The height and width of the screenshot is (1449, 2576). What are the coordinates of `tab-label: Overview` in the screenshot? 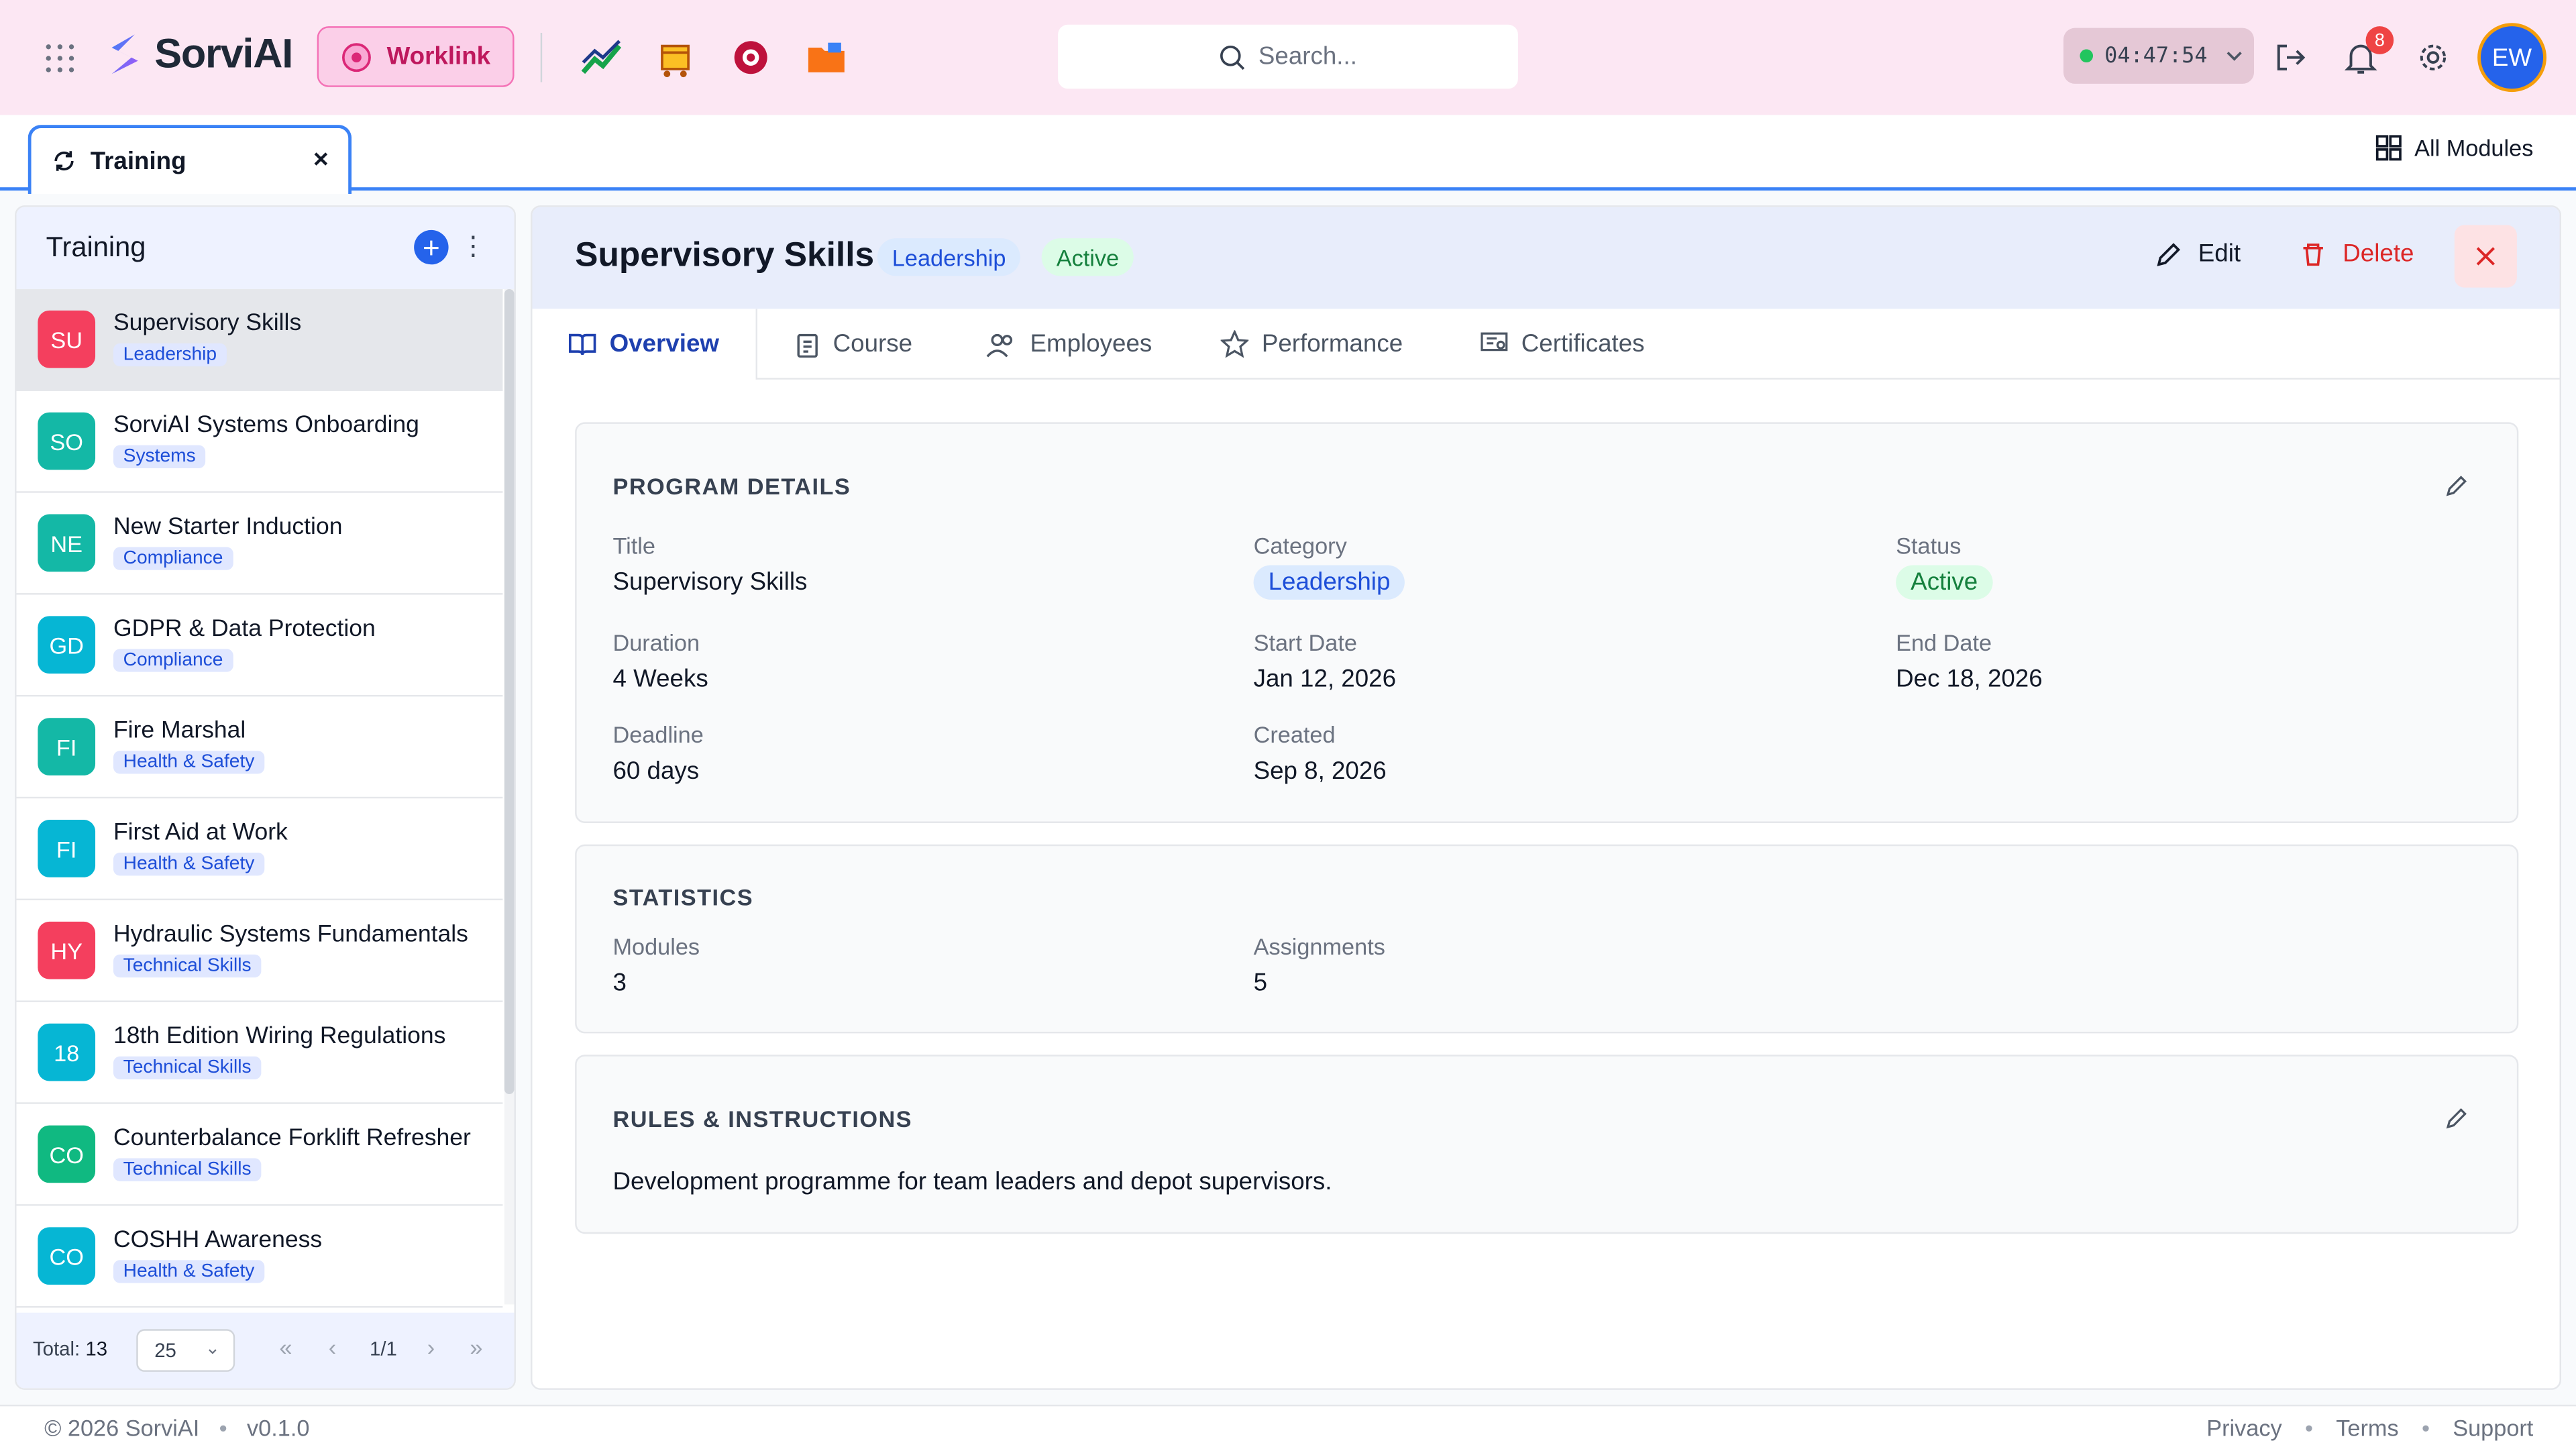 It's located at (664, 344).